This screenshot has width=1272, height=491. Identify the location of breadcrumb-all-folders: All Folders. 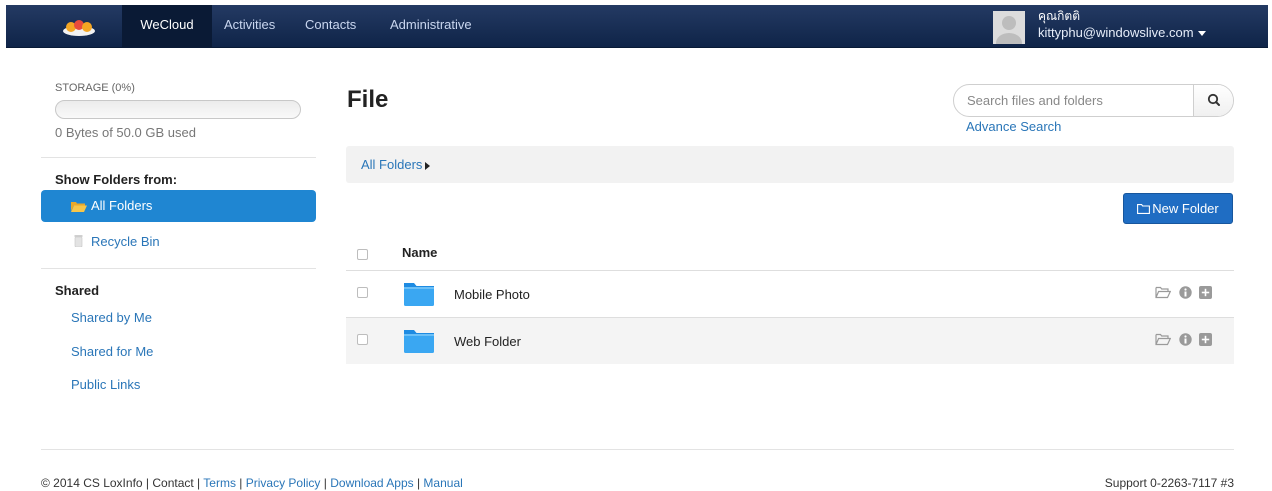
(396, 164).